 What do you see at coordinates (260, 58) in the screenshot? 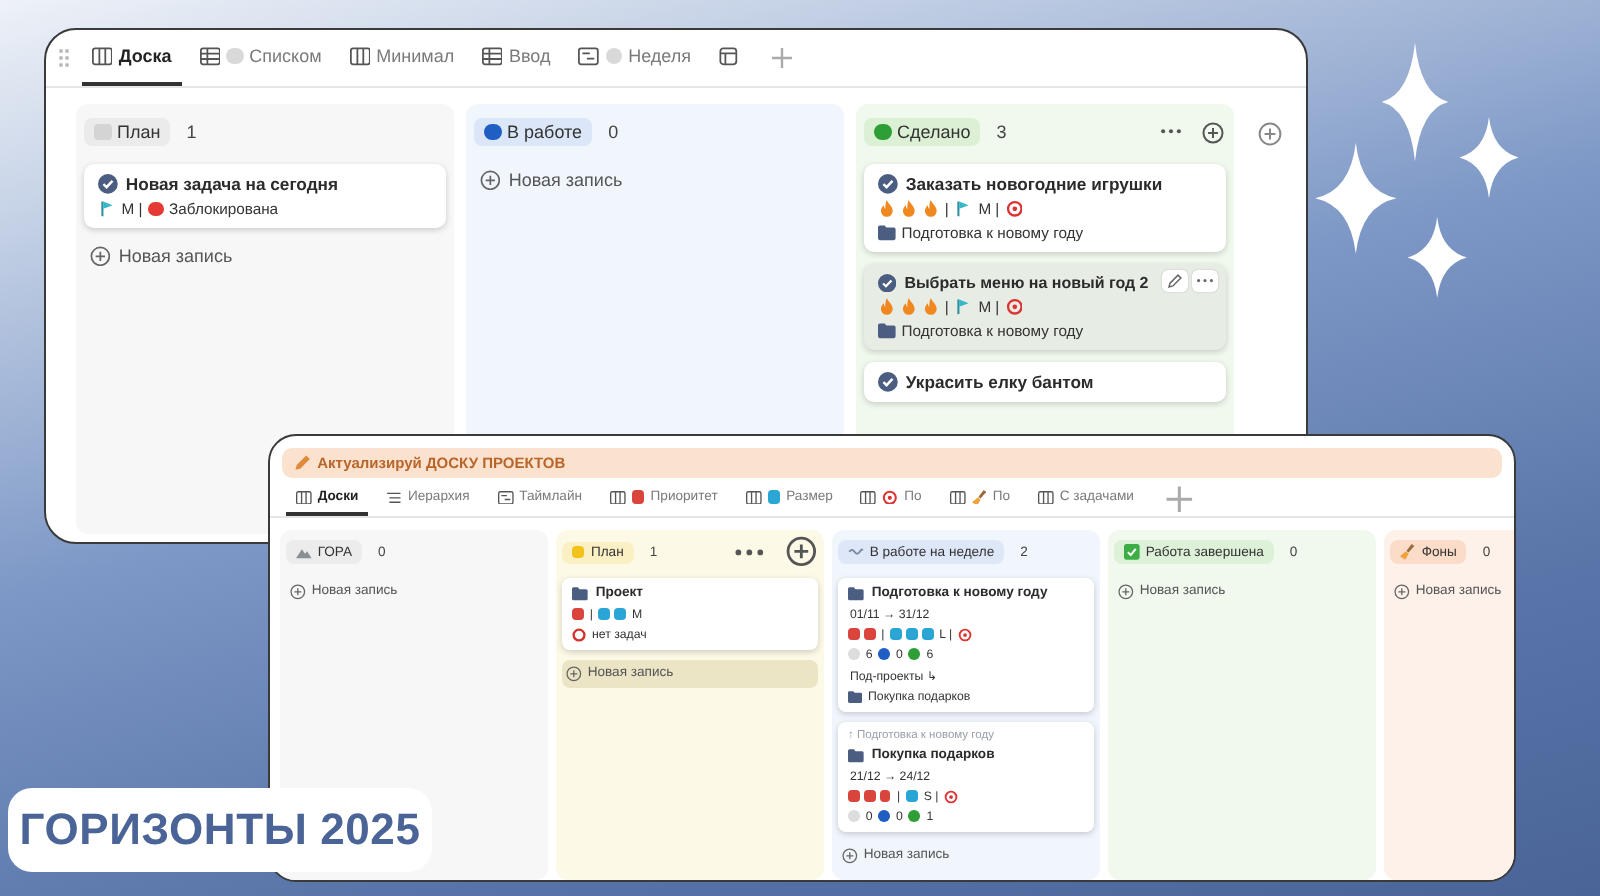
I see `view-tab: Списком` at bounding box center [260, 58].